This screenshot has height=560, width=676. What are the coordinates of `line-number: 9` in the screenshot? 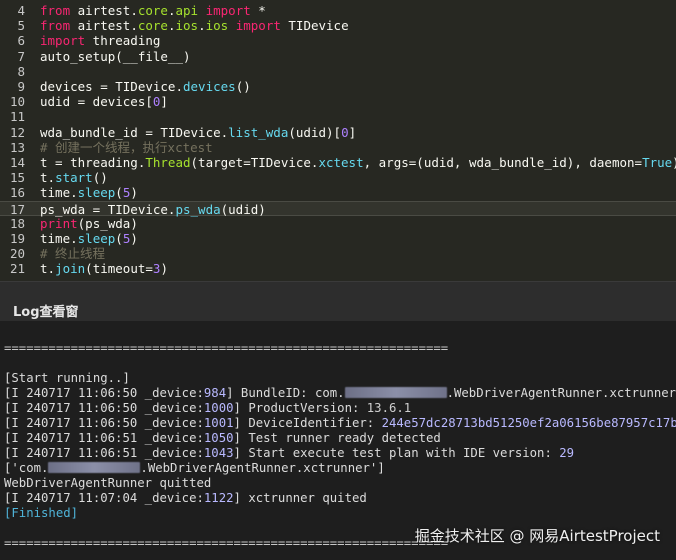 It's located at (21, 86).